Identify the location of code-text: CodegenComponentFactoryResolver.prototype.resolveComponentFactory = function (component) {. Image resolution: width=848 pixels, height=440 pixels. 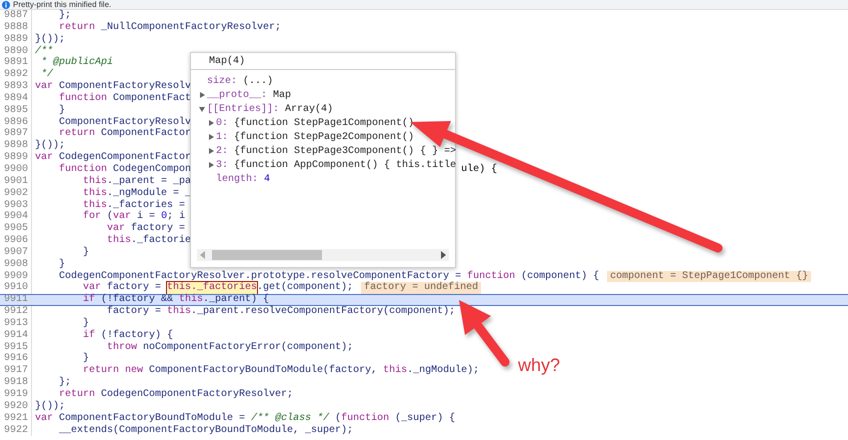
(329, 276).